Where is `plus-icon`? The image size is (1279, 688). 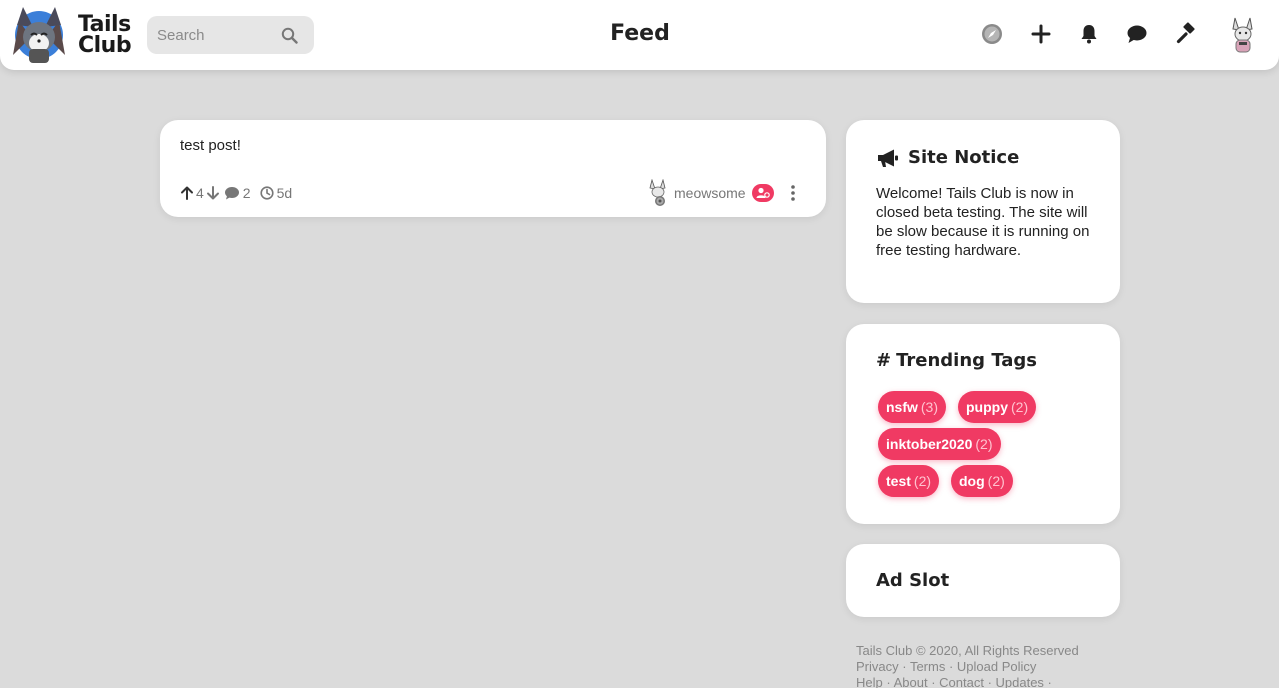 plus-icon is located at coordinates (1041, 34).